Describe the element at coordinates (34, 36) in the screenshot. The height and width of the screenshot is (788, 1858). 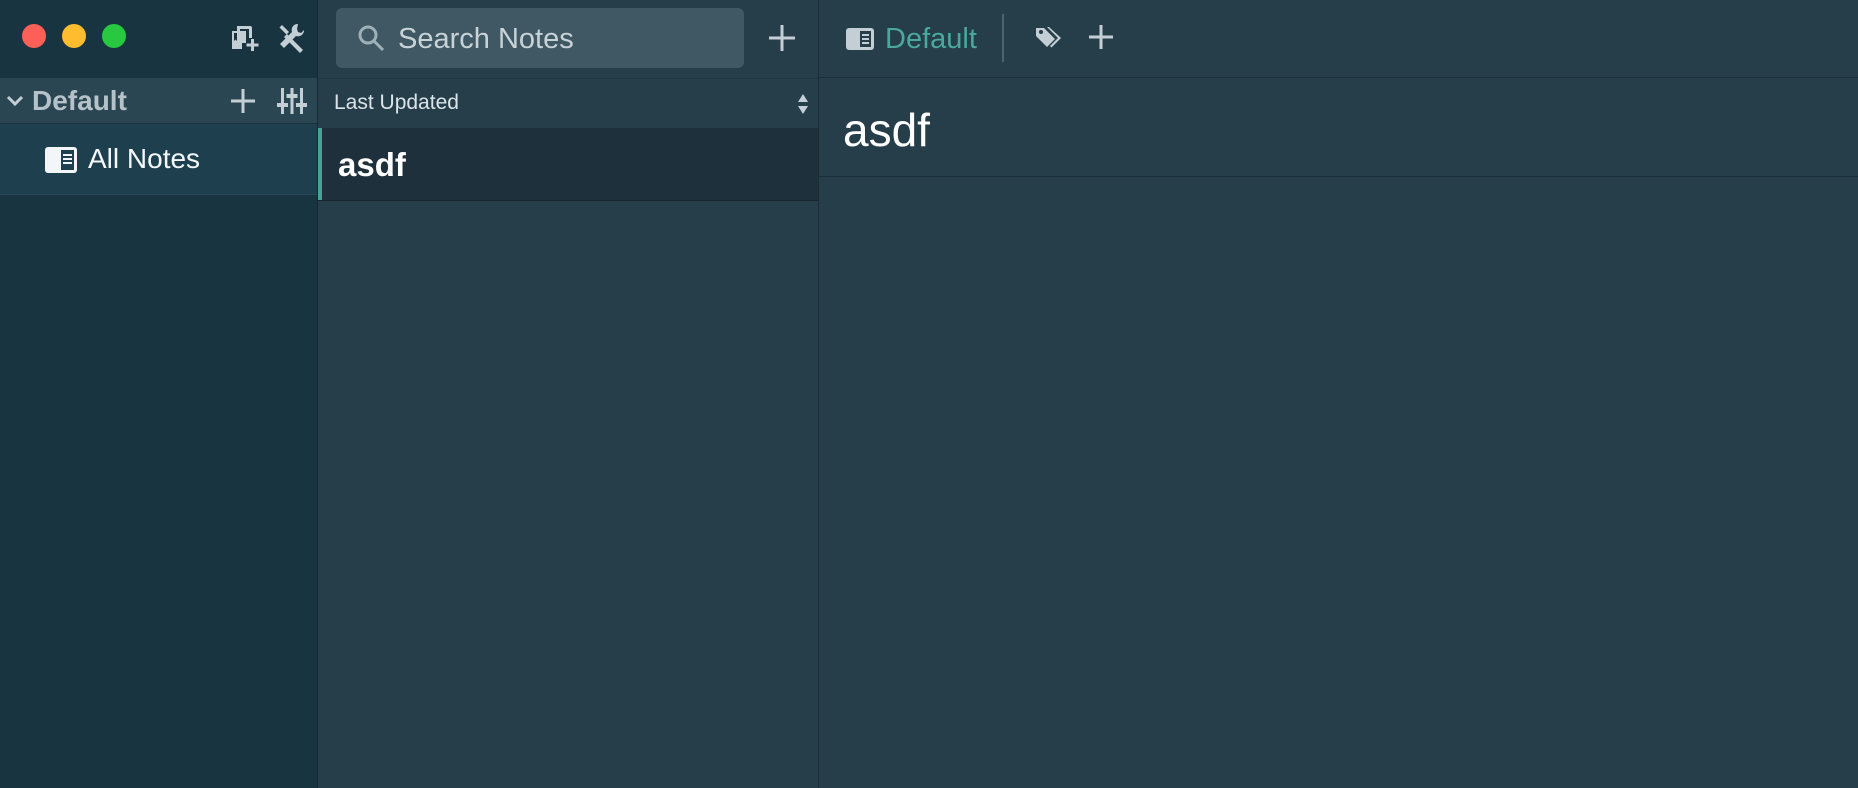
I see `window-close-button` at that location.